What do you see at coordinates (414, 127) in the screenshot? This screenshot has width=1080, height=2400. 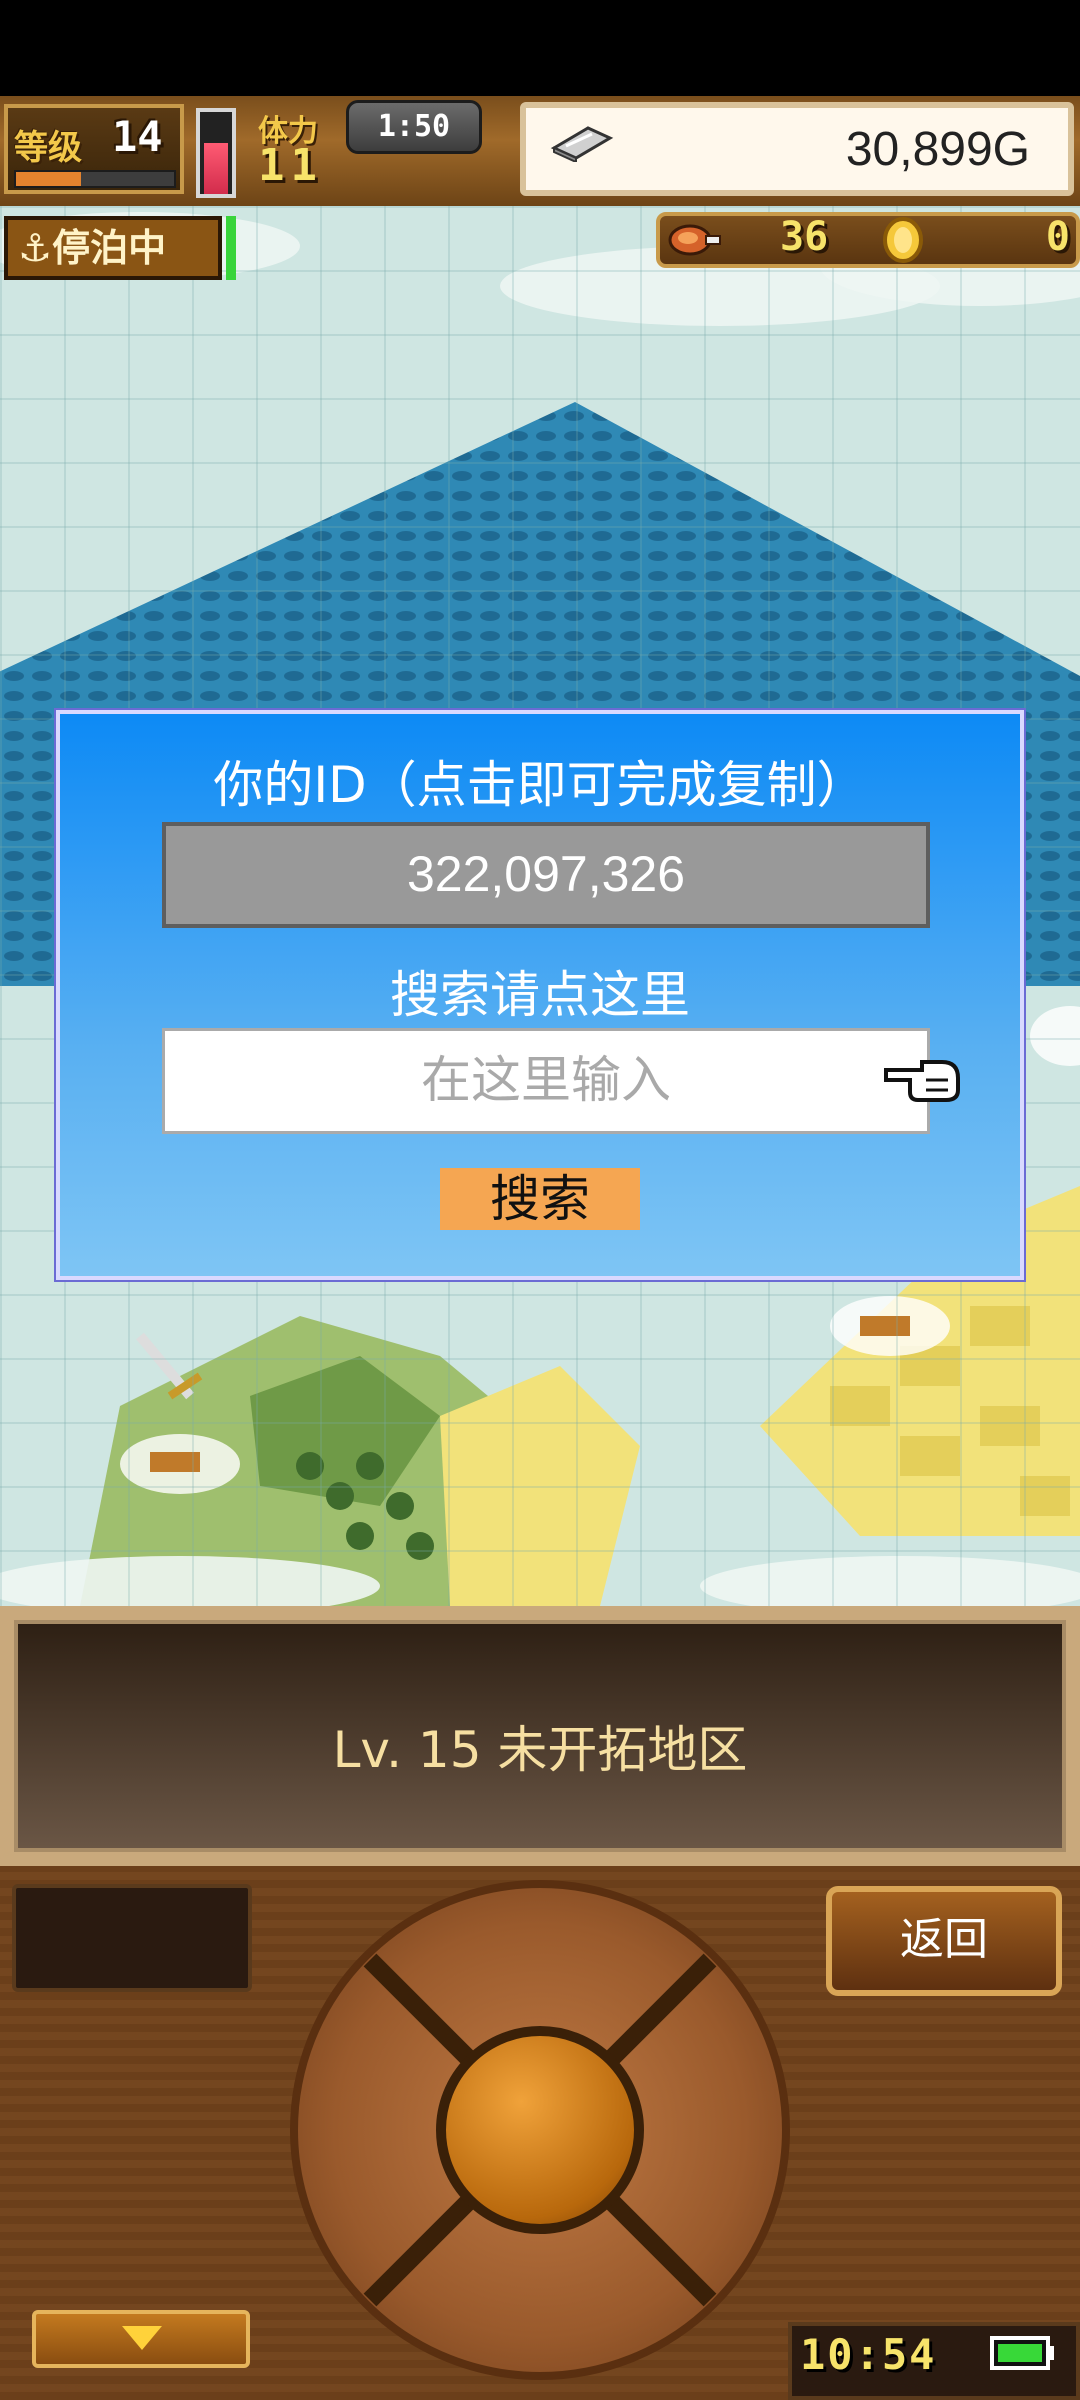 I see `stamina-timer: 1:50` at bounding box center [414, 127].